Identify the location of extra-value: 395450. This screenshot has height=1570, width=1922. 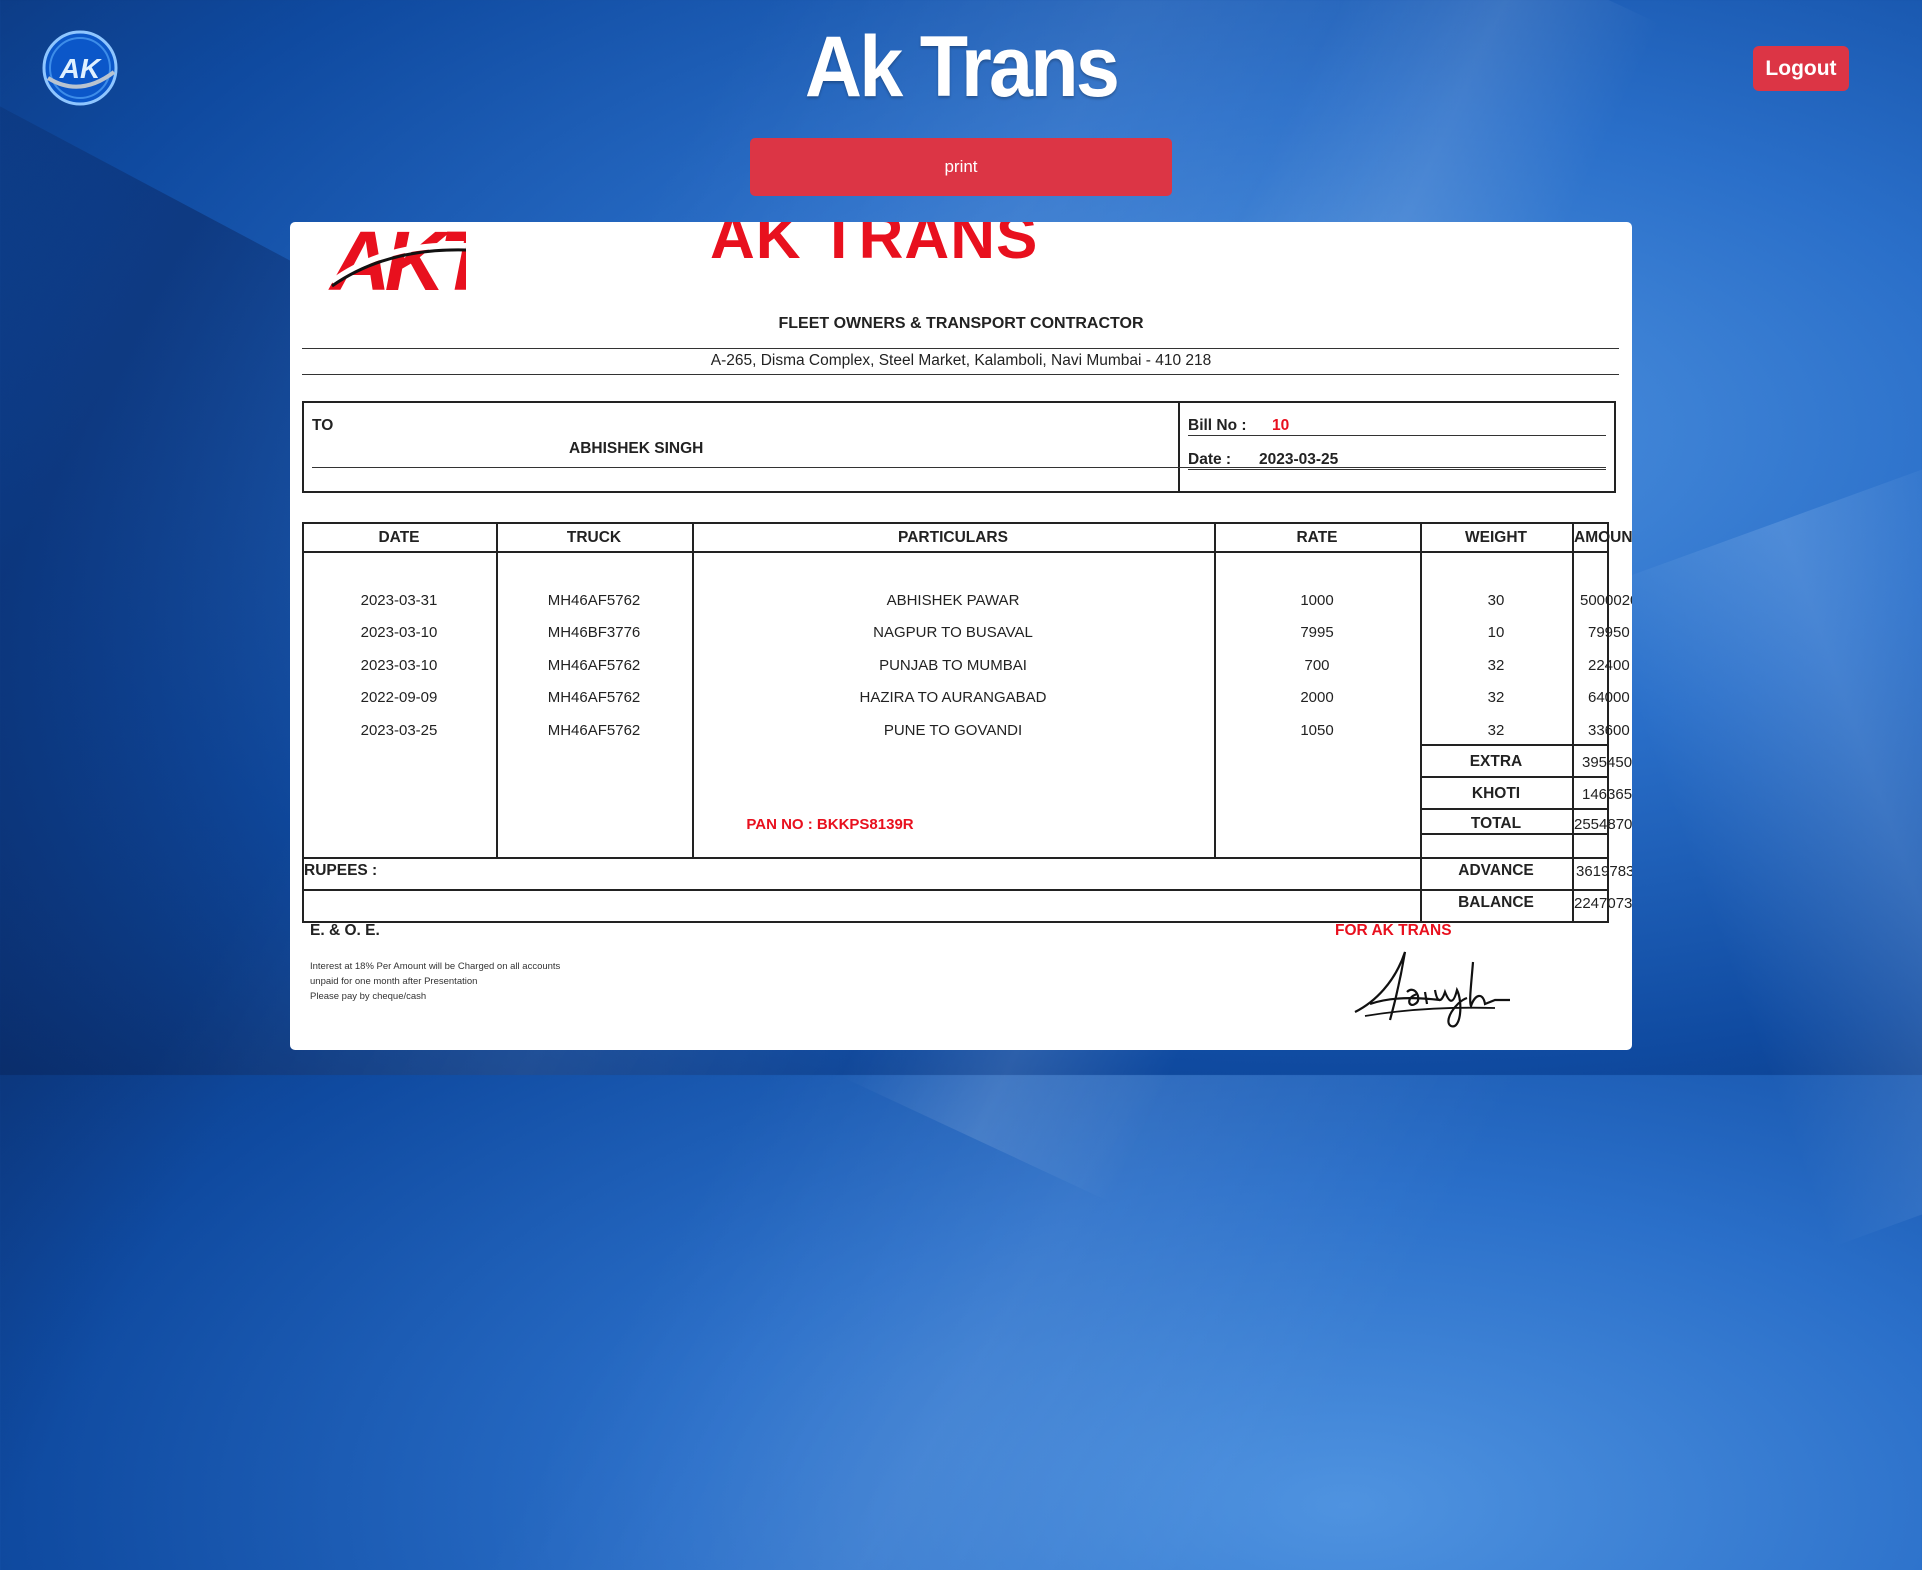
(1607, 762).